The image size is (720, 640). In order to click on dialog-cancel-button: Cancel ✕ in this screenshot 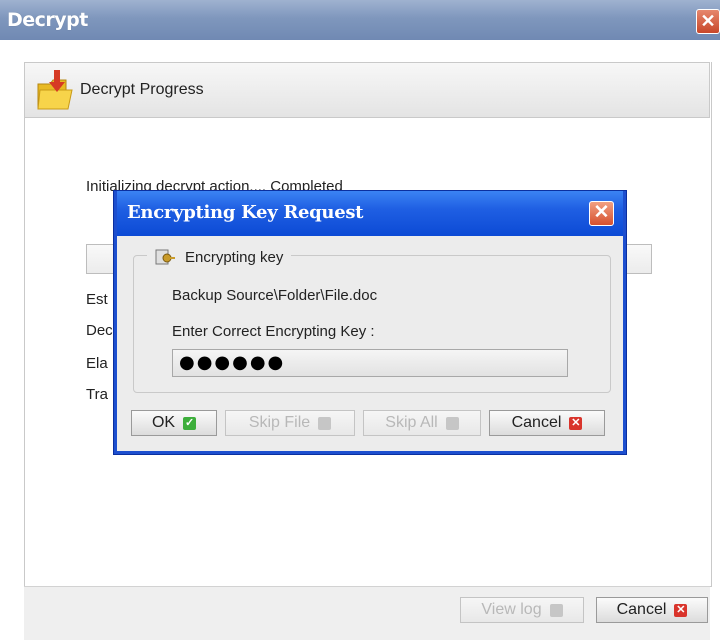, I will do `click(547, 423)`.